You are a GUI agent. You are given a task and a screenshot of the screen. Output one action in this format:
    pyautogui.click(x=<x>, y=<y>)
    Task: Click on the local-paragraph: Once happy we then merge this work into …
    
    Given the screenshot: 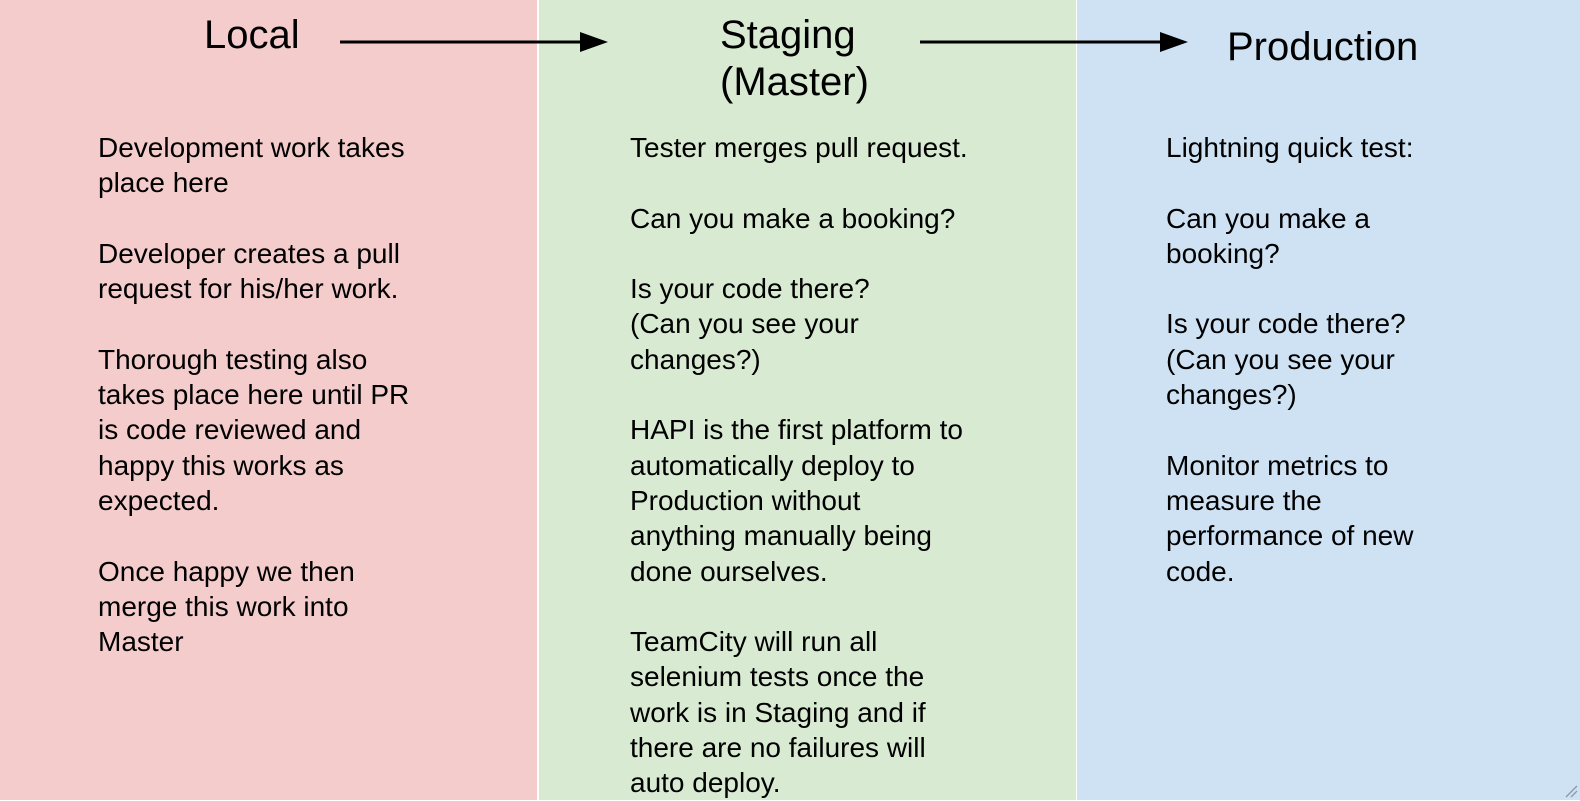 What is the action you would take?
    pyautogui.click(x=226, y=606)
    